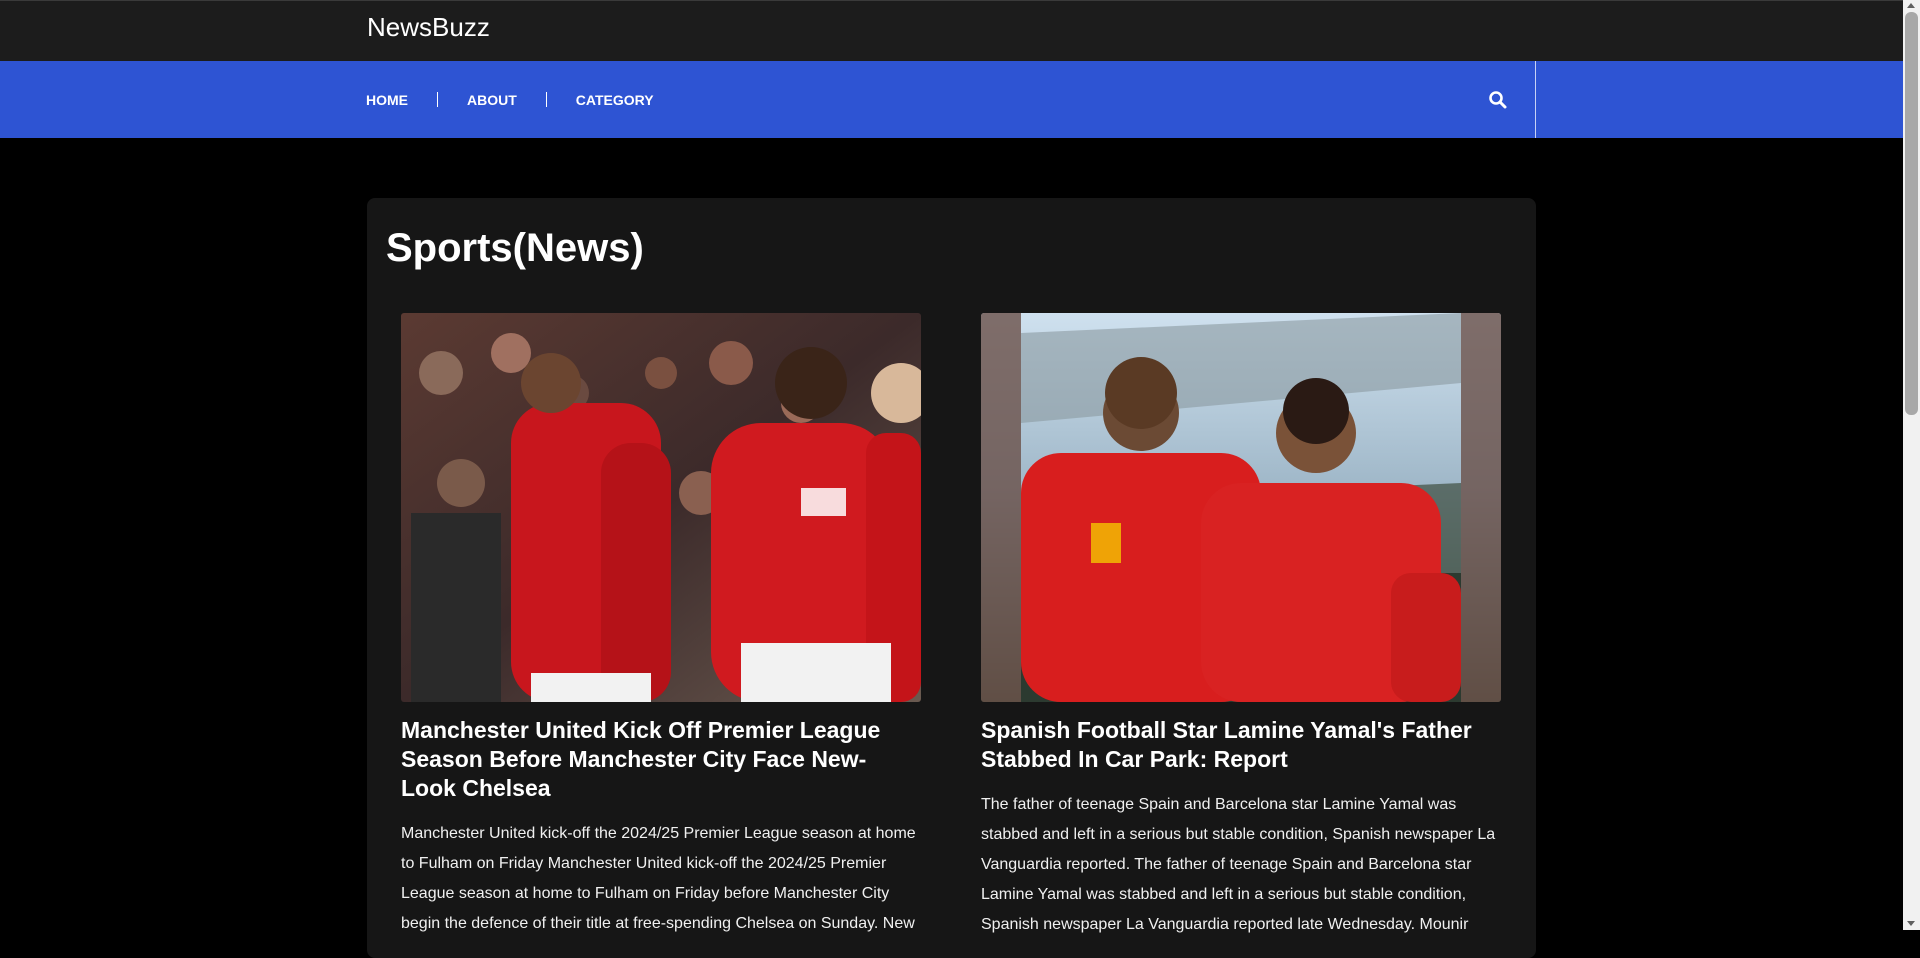 The height and width of the screenshot is (958, 1920). Describe the element at coordinates (387, 100) in the screenshot. I see `nav-item-home: HOME` at that location.